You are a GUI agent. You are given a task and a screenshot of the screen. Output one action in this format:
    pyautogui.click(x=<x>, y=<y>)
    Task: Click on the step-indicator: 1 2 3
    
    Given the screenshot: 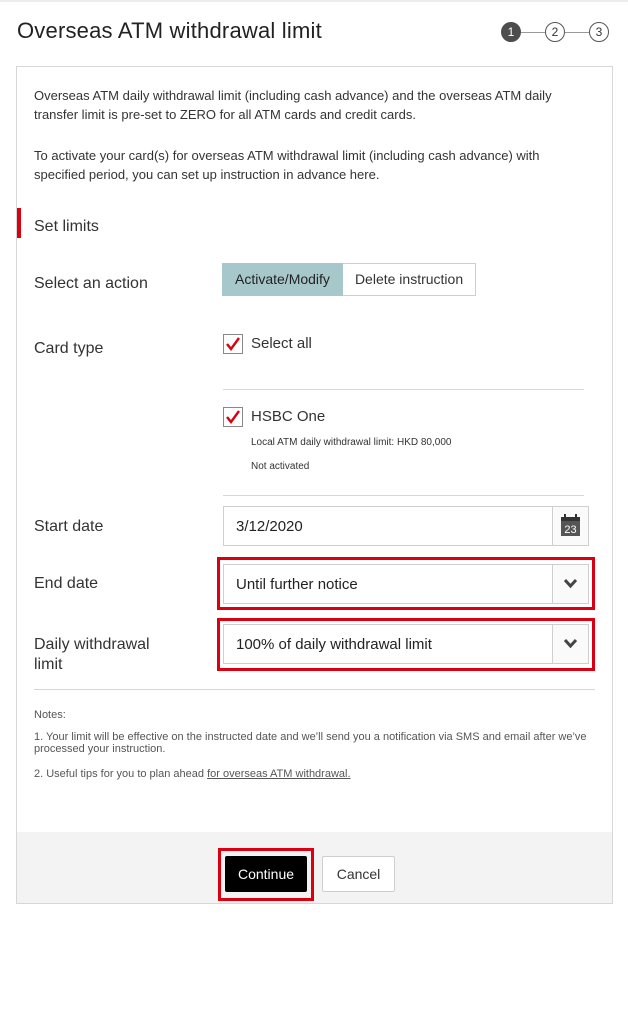 What is the action you would take?
    pyautogui.click(x=556, y=33)
    